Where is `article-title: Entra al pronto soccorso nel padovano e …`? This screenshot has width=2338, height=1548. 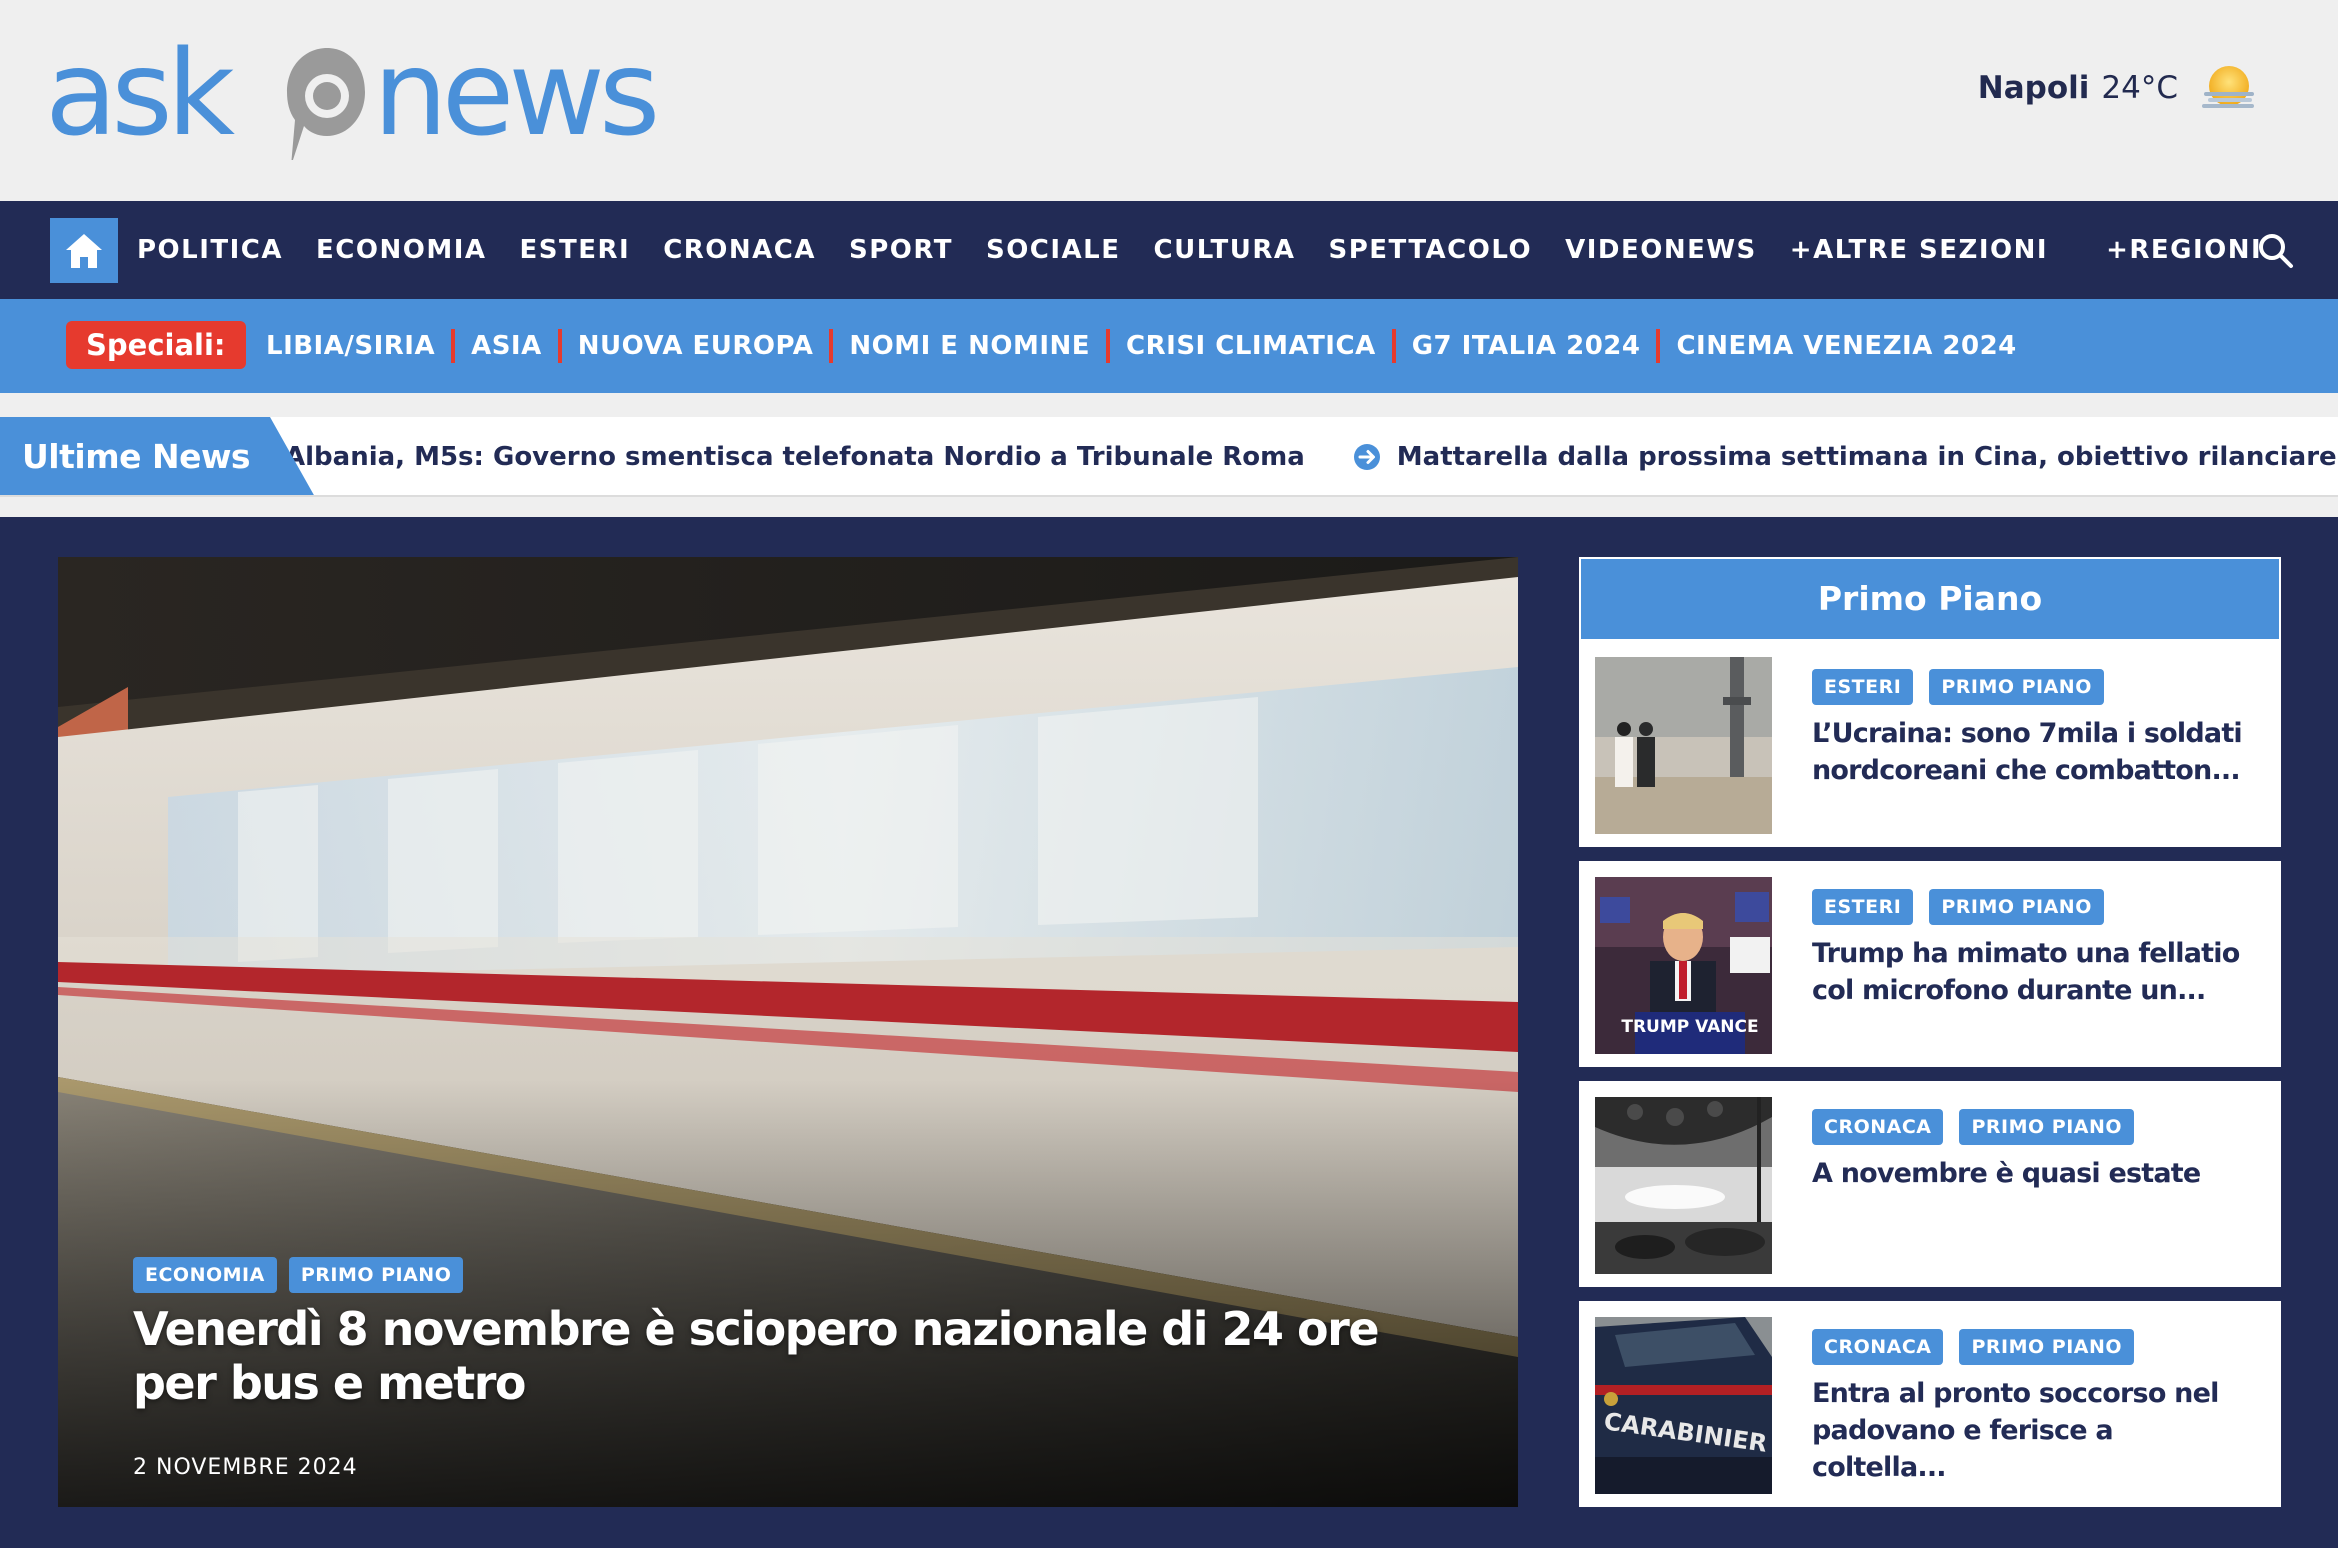
article-title: Entra al pronto soccorso nel padovano e … is located at coordinates (2032, 1430).